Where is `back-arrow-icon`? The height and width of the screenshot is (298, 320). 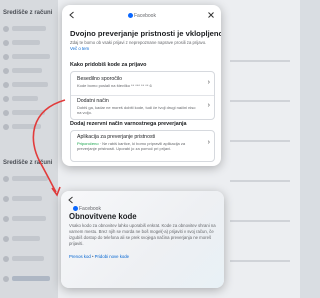
back-arrow-icon is located at coordinates (71, 201).